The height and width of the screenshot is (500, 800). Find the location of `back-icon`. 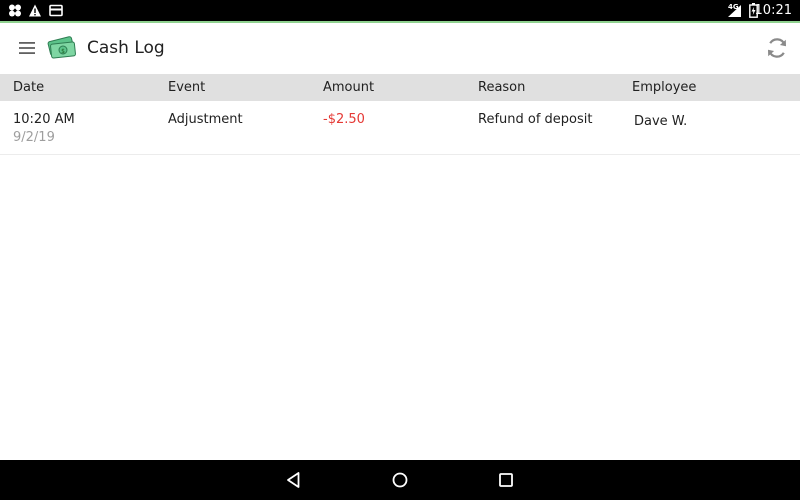

back-icon is located at coordinates (294, 480).